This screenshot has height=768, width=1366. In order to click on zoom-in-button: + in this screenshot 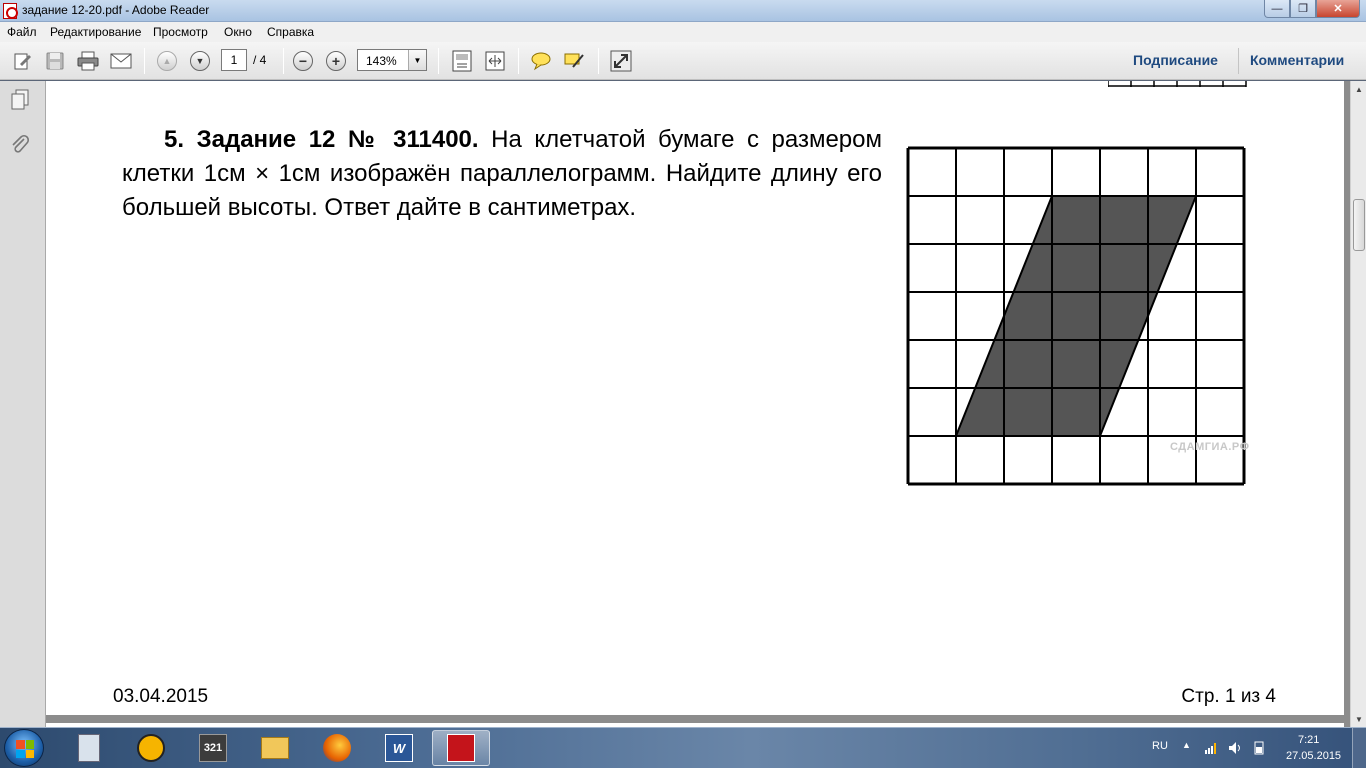, I will do `click(336, 61)`.